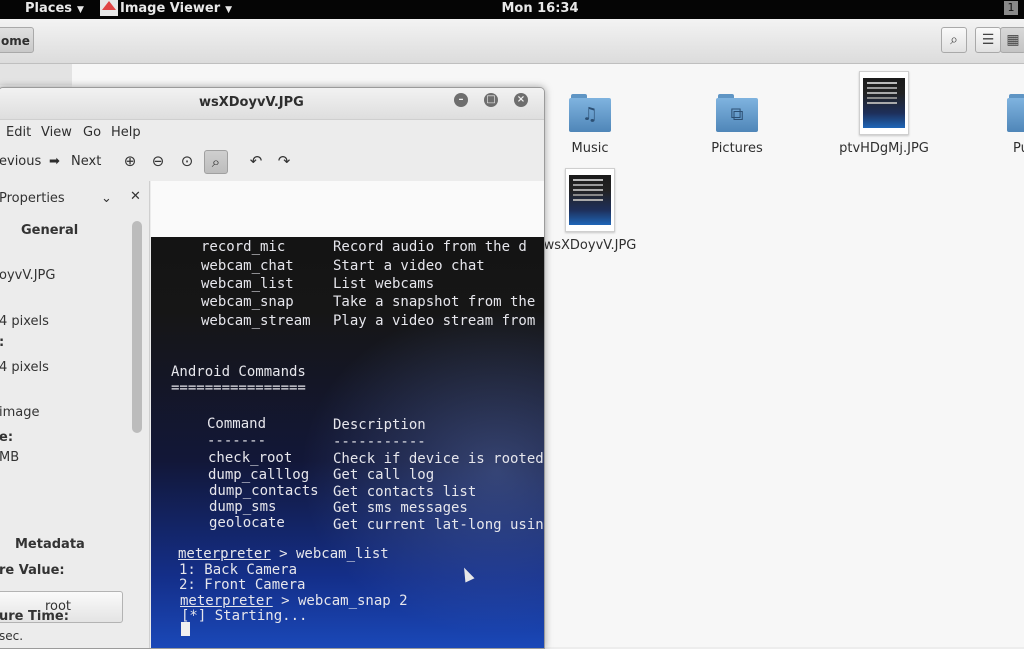 The image size is (1024, 649). What do you see at coordinates (256, 161) in the screenshot?
I see `rotate-left-icon: ↶` at bounding box center [256, 161].